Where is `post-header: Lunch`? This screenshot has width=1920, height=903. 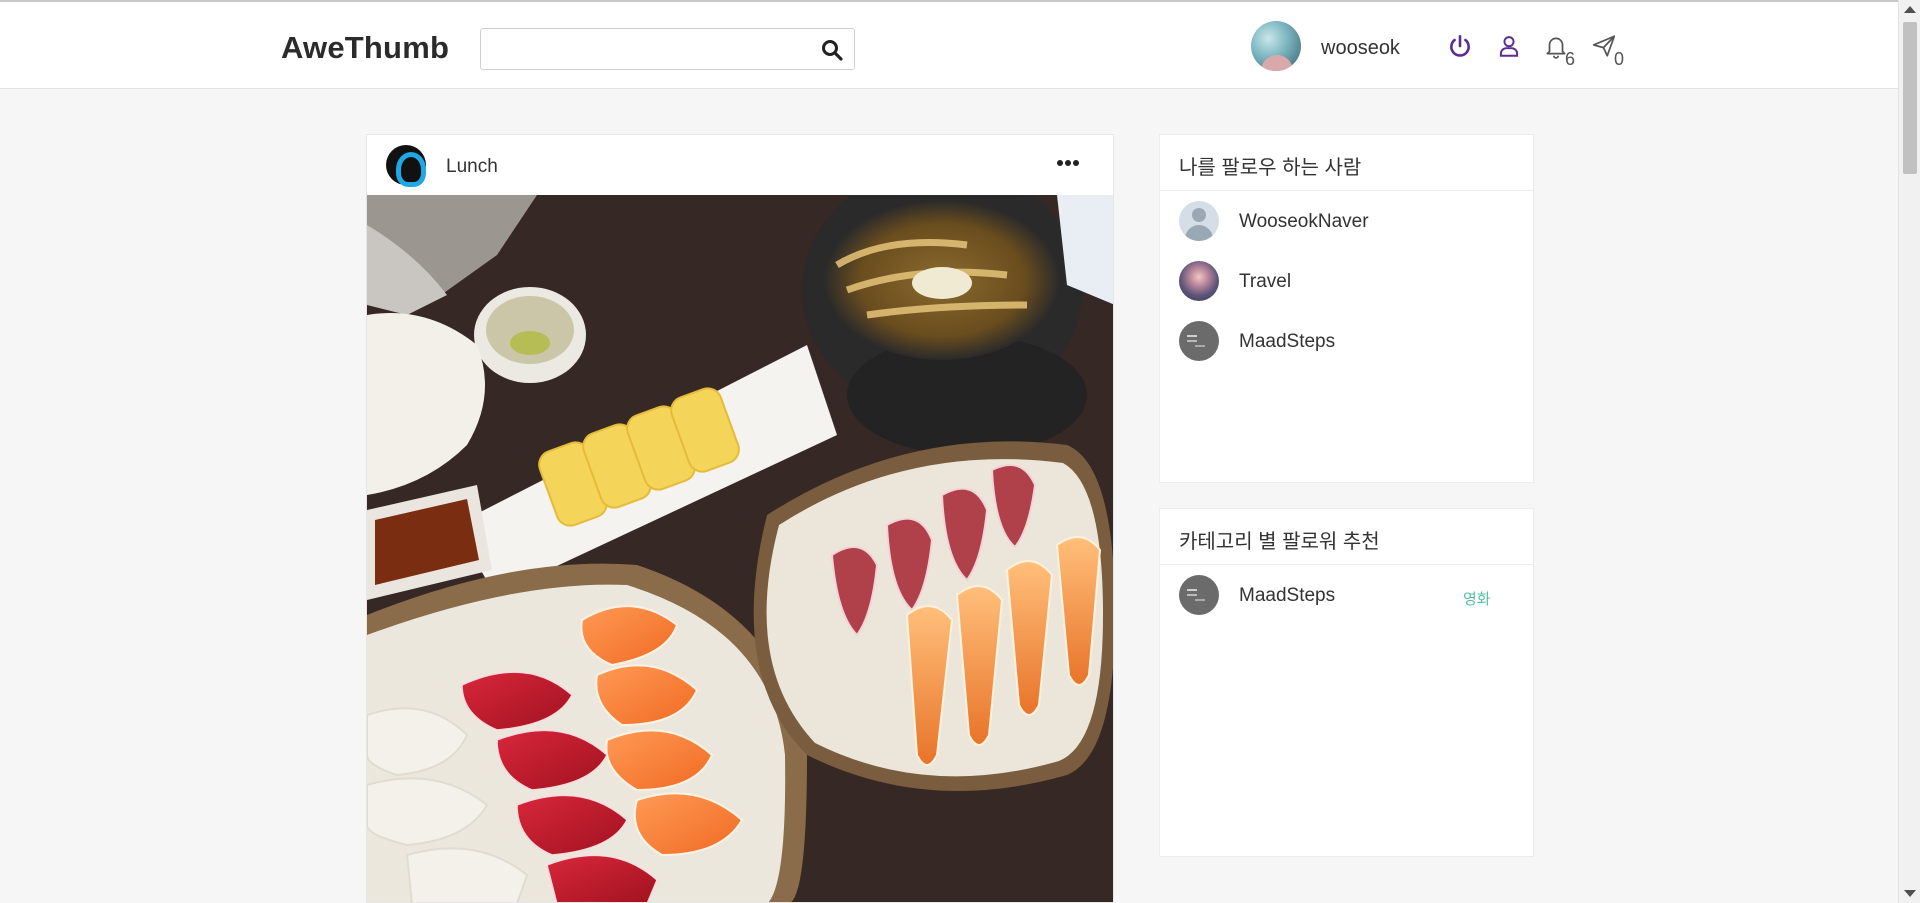 post-header: Lunch is located at coordinates (740, 165).